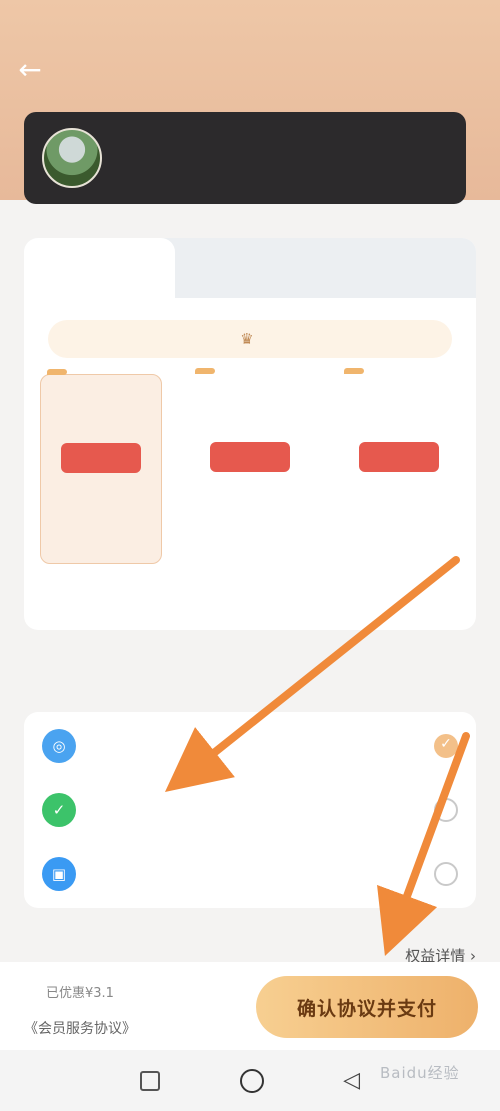  Describe the element at coordinates (72, 158) in the screenshot. I see `avatar` at that location.